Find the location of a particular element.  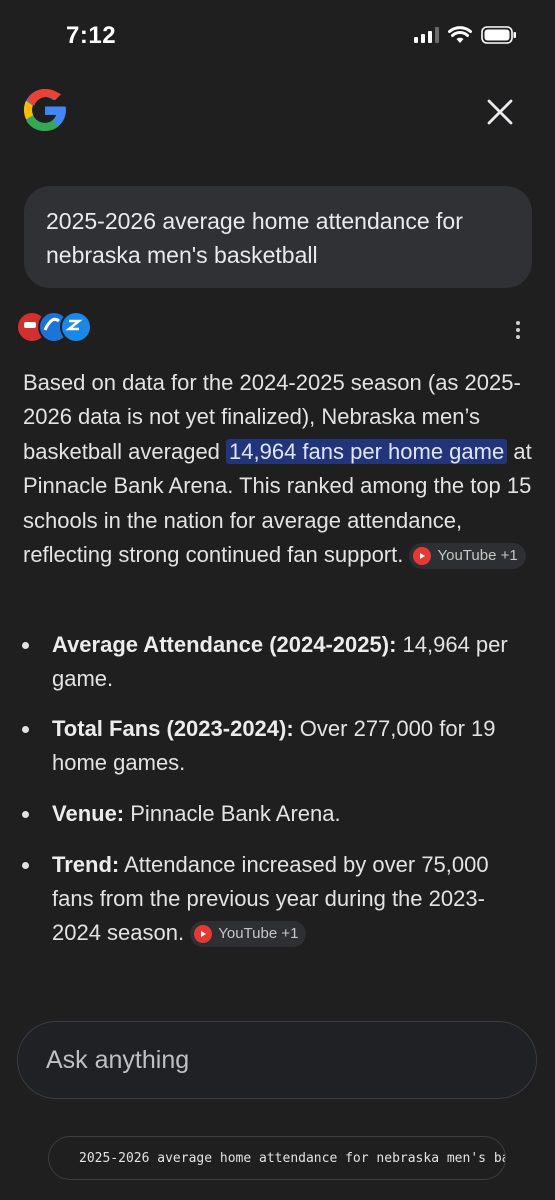

ask-input: Ask anything is located at coordinates (277, 1060).